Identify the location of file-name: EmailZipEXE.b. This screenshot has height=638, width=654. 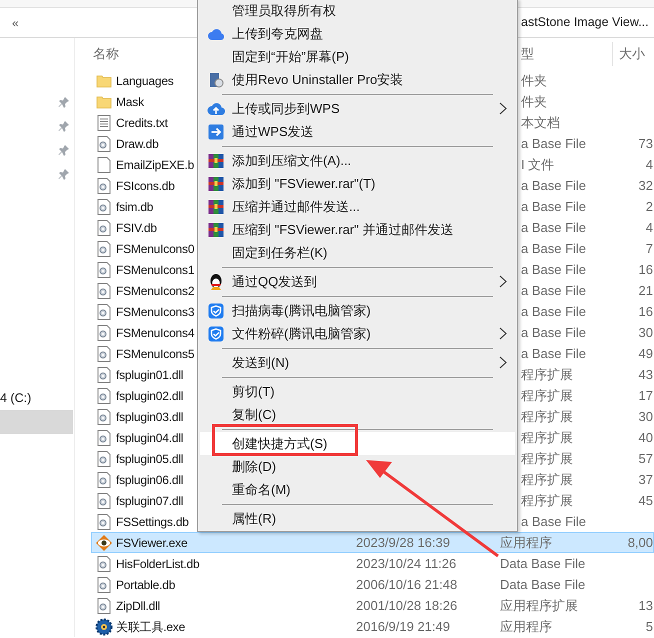
(155, 165).